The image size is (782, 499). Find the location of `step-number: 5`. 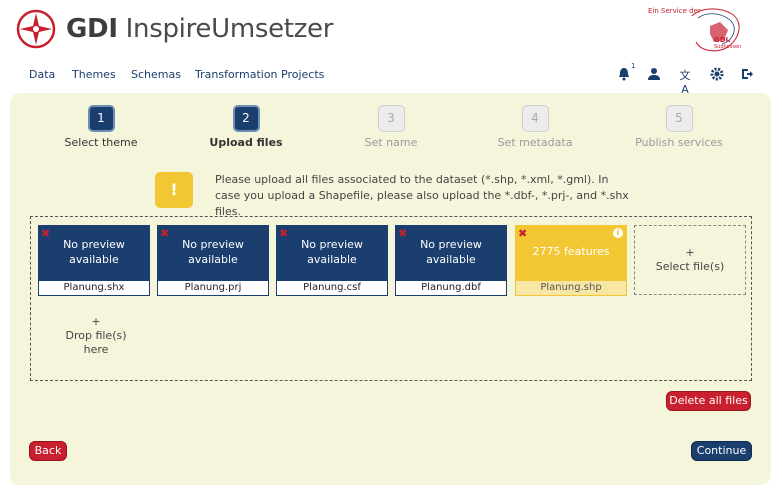

step-number: 5 is located at coordinates (679, 118).